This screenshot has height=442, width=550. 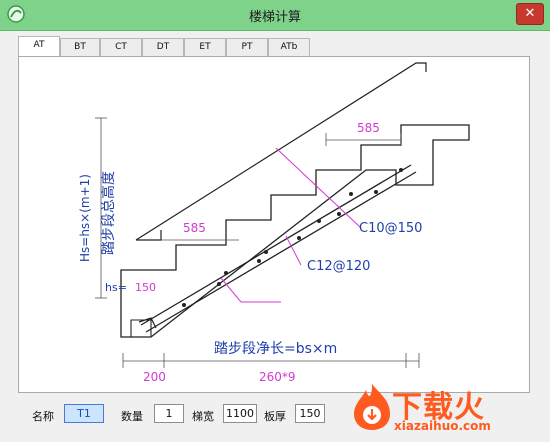 I want to click on tab-pt: PT, so click(x=247, y=47).